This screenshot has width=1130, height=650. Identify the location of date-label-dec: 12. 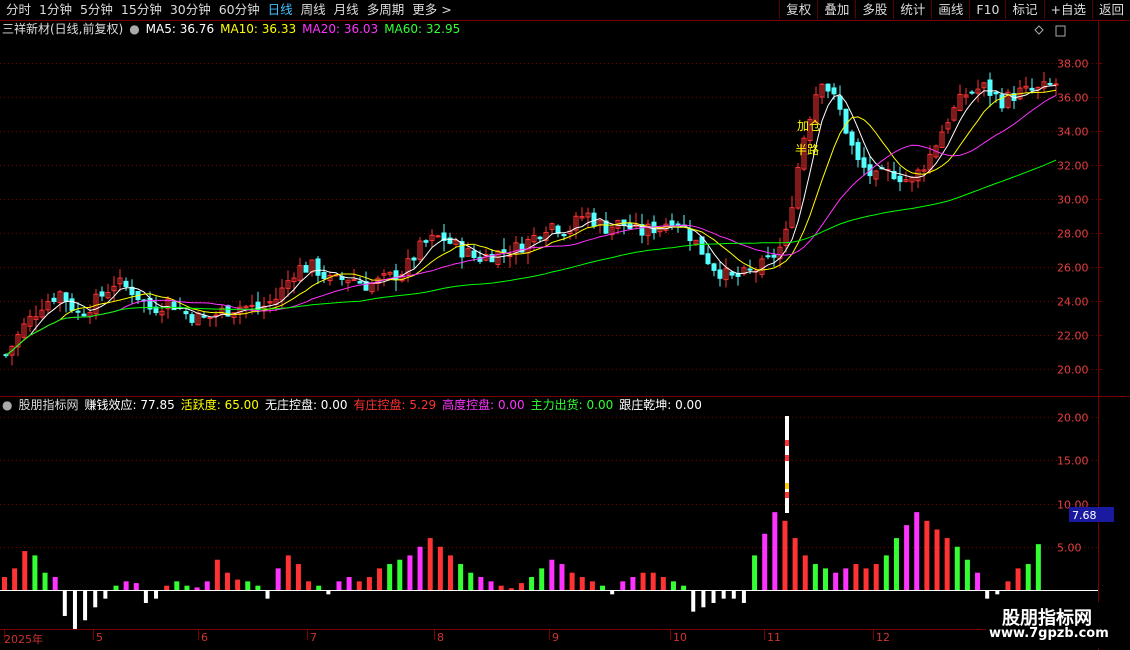
(883, 637).